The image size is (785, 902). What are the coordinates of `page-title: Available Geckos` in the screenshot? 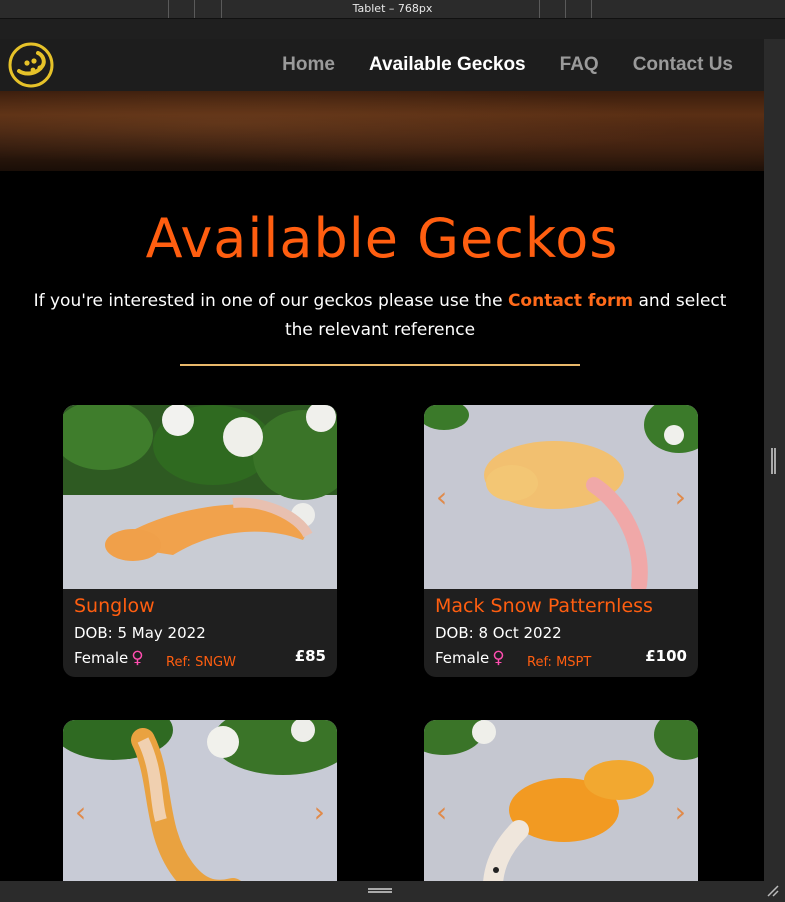 It's located at (382, 238).